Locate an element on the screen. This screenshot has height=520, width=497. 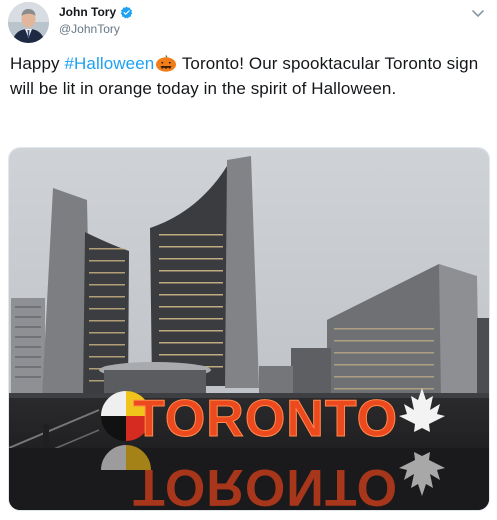
author-handle: @JohnTory is located at coordinates (89, 29).